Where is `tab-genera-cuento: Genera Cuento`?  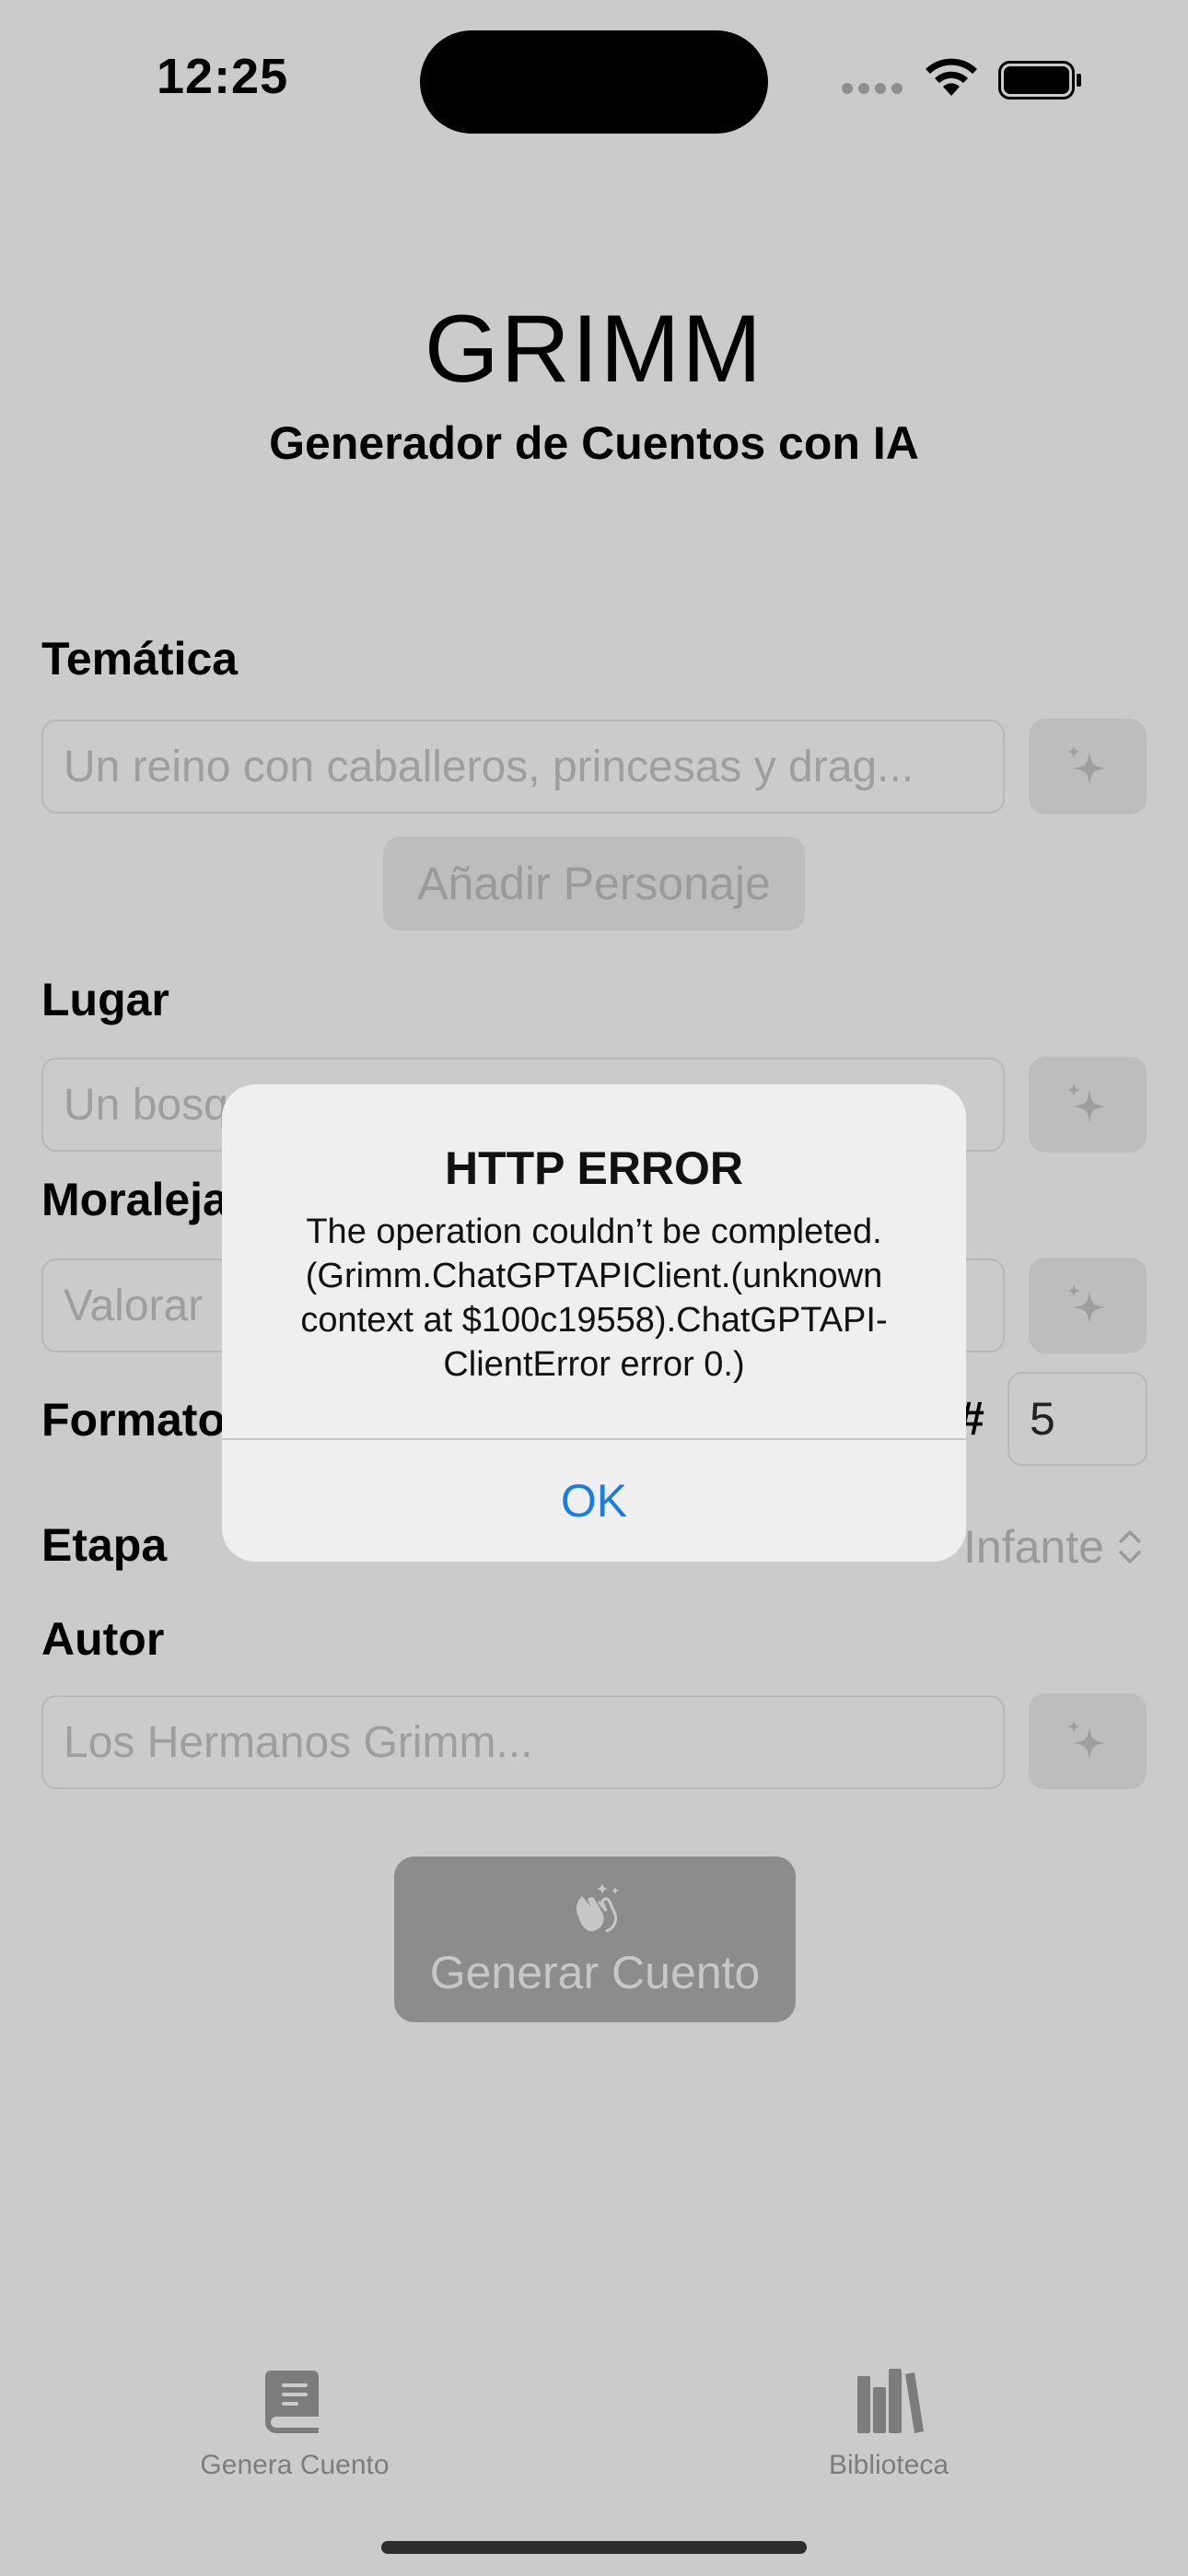
tab-genera-cuento: Genera Cuento is located at coordinates (295, 2422).